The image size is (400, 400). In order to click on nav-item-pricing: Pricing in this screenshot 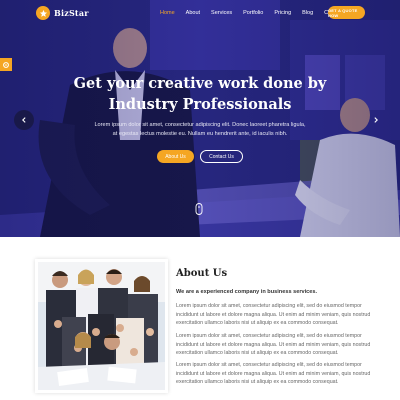, I will do `click(282, 13)`.